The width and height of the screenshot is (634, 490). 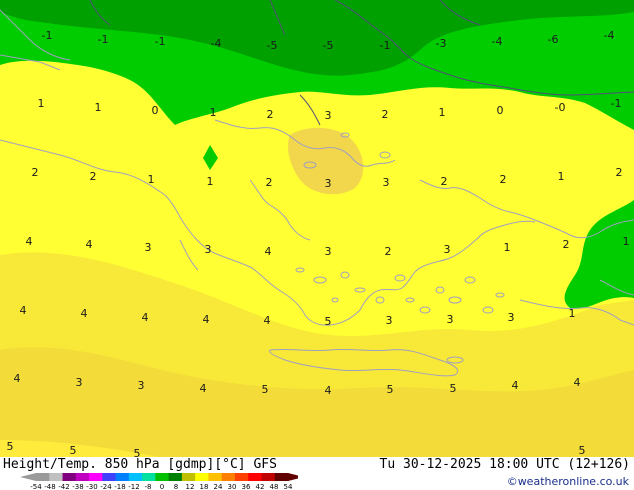 What do you see at coordinates (49, 486) in the screenshot?
I see `colorbar-tick-label: -48` at bounding box center [49, 486].